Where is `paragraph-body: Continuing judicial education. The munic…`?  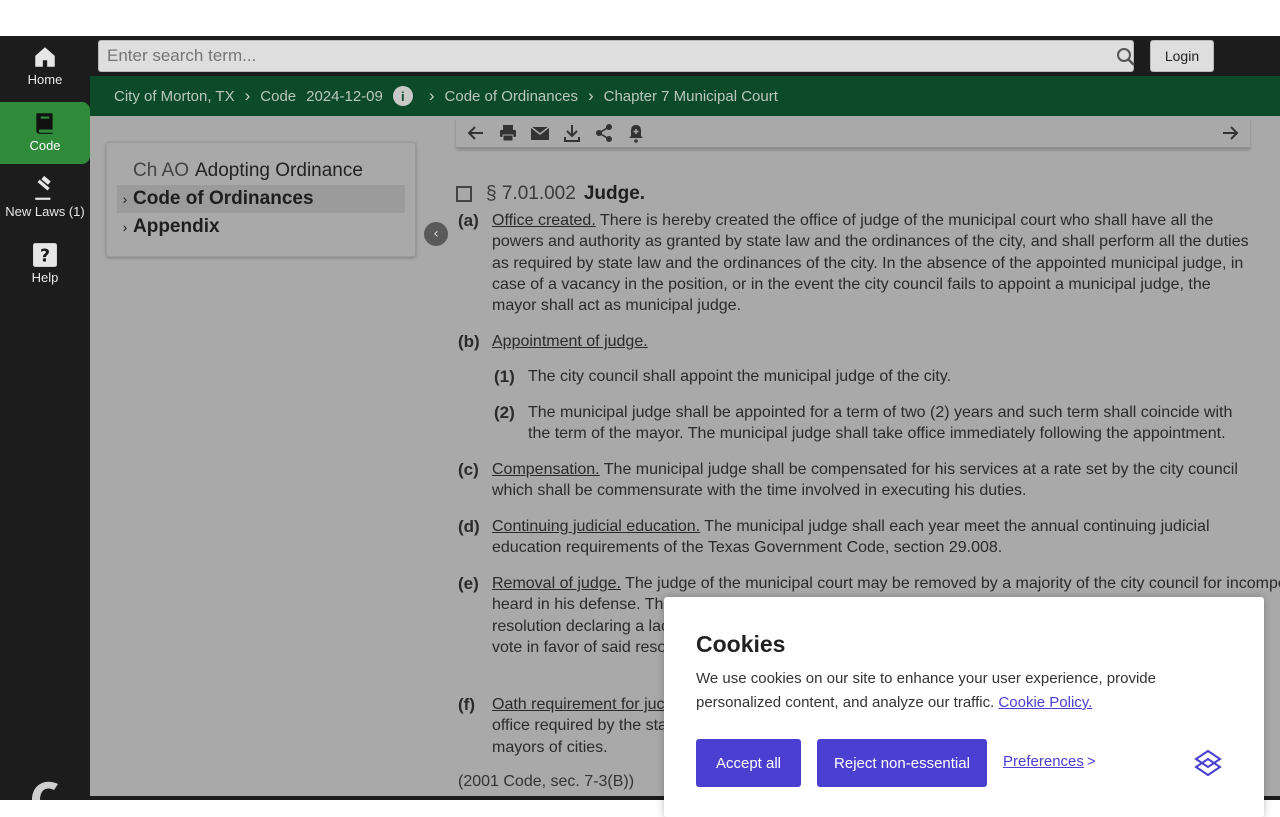
paragraph-body: Continuing judicial education. The munic… is located at coordinates (872, 537).